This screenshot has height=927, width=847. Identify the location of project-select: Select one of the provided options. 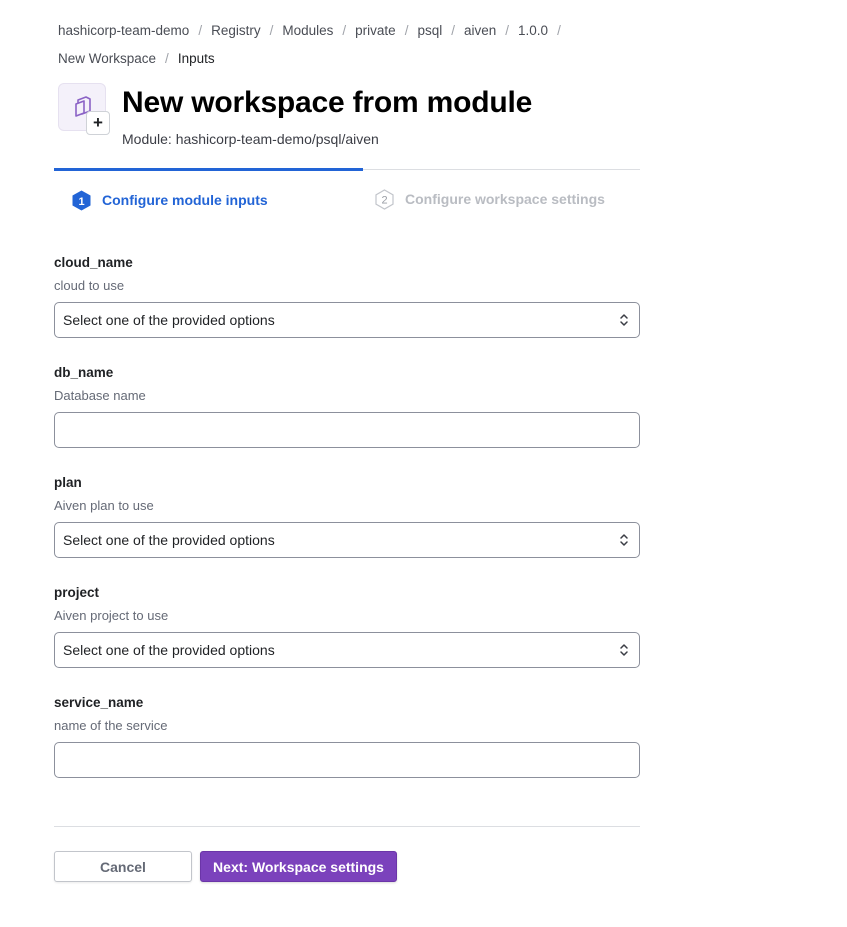
(347, 650).